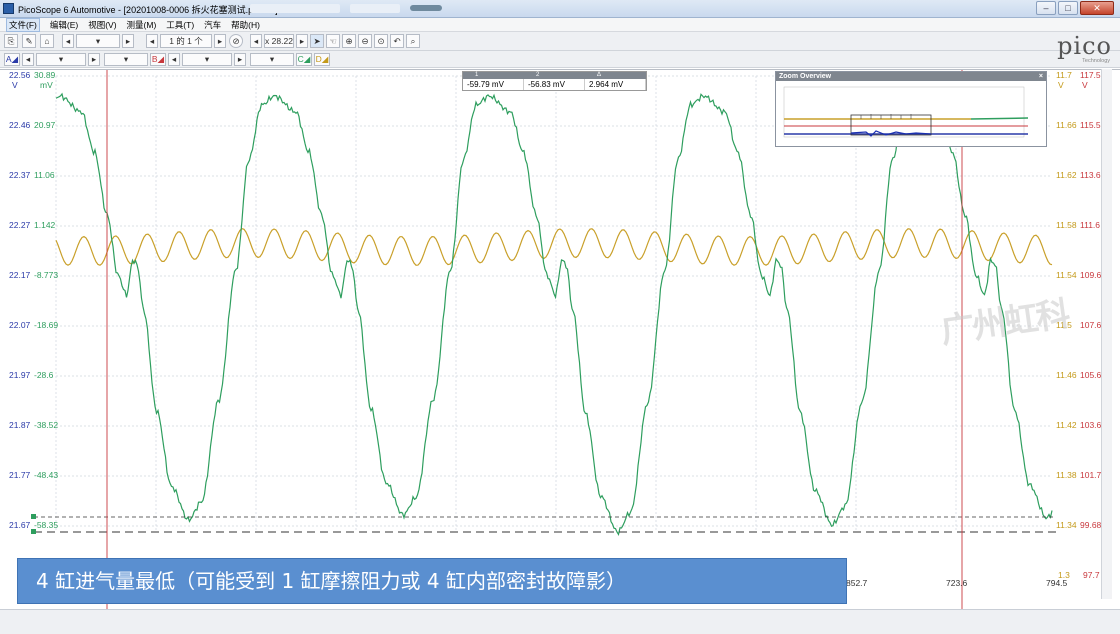  I want to click on axis-b-unit: V, so click(1085, 85).